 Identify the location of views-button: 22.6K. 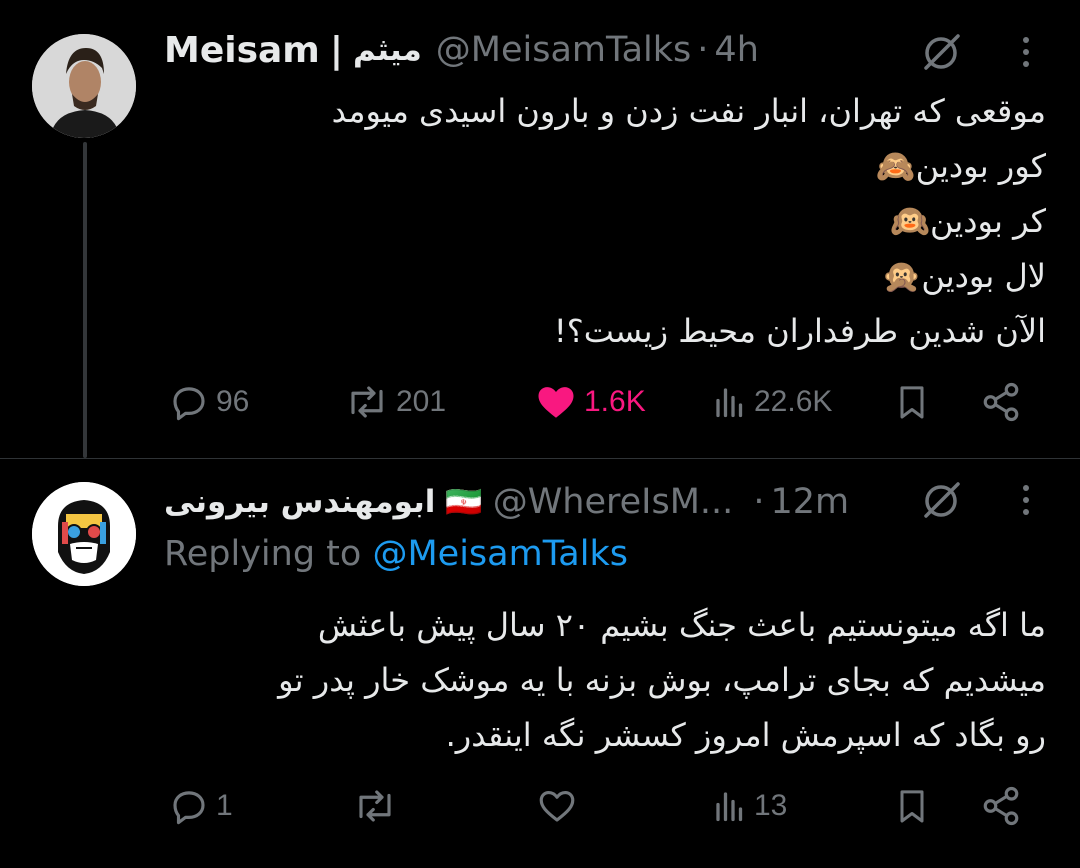
(772, 402).